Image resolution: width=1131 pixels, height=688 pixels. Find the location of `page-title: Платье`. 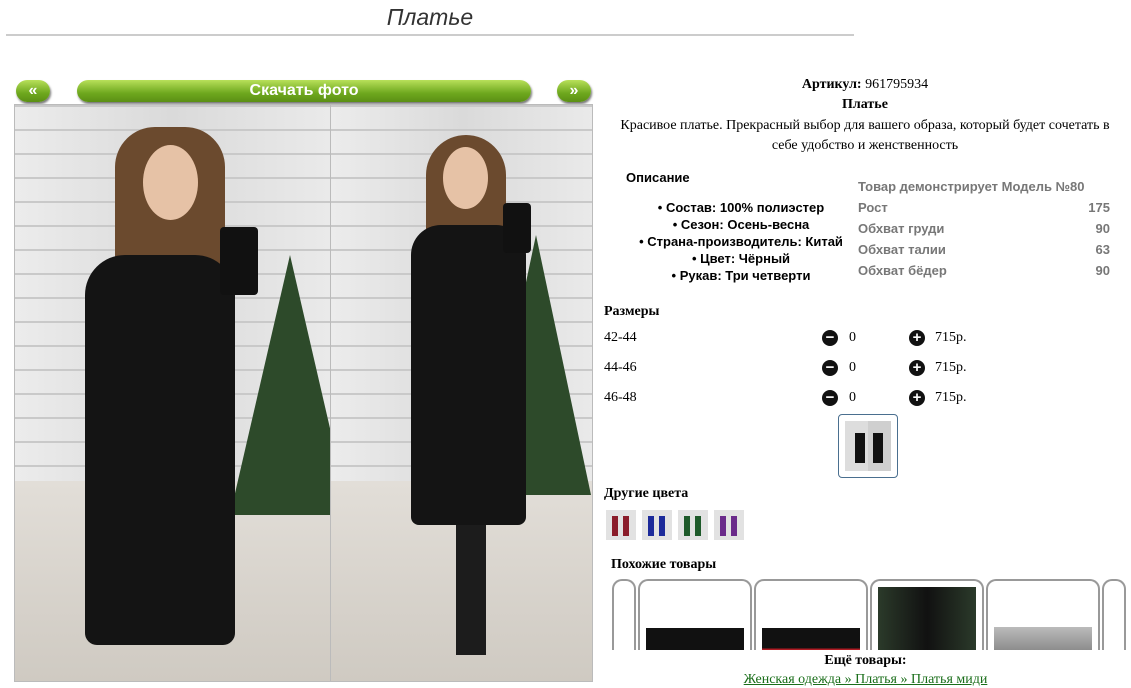

page-title: Платье is located at coordinates (430, 17).